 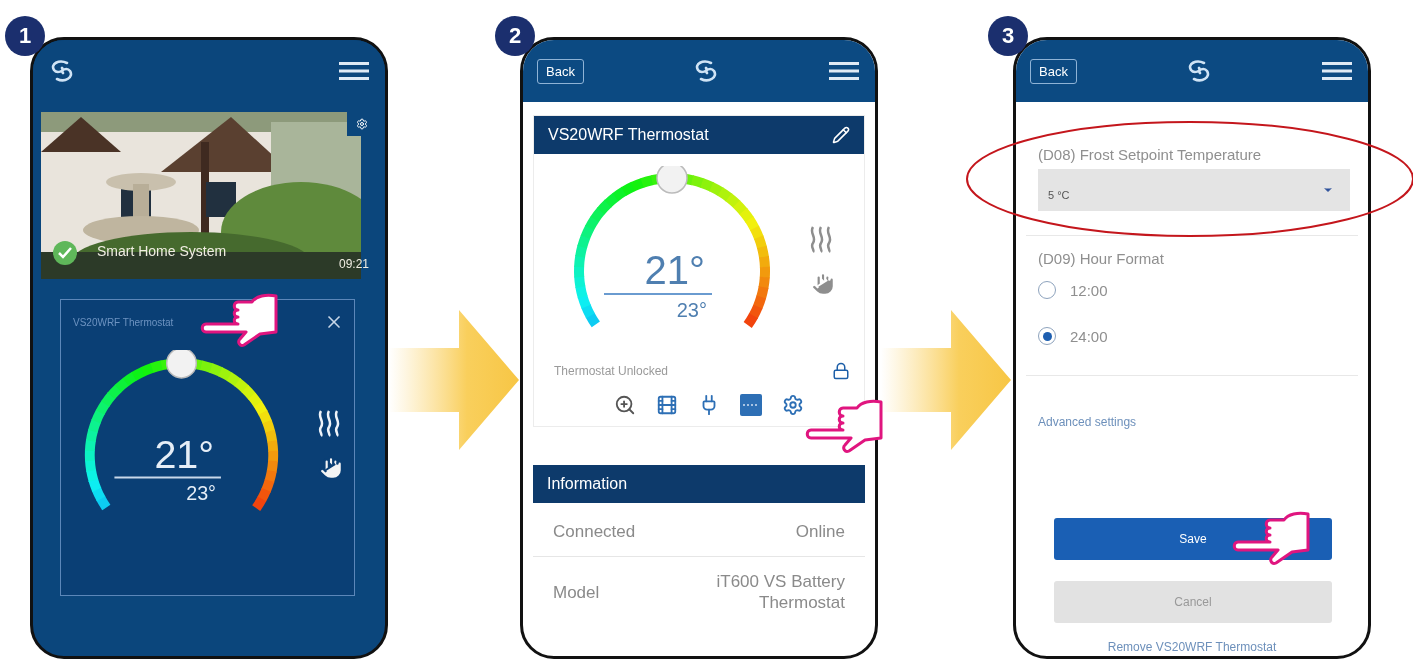 What do you see at coordinates (594, 531) in the screenshot?
I see `info-label: Connected` at bounding box center [594, 531].